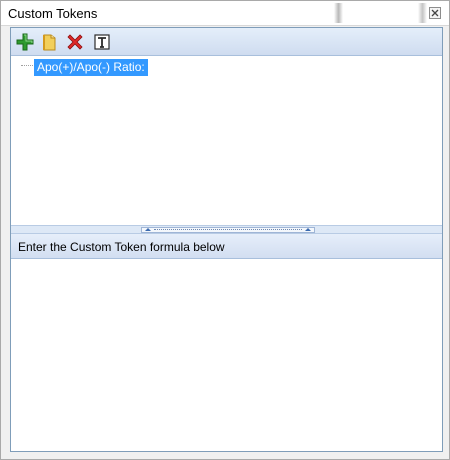 The image size is (450, 460). I want to click on close-icon, so click(435, 13).